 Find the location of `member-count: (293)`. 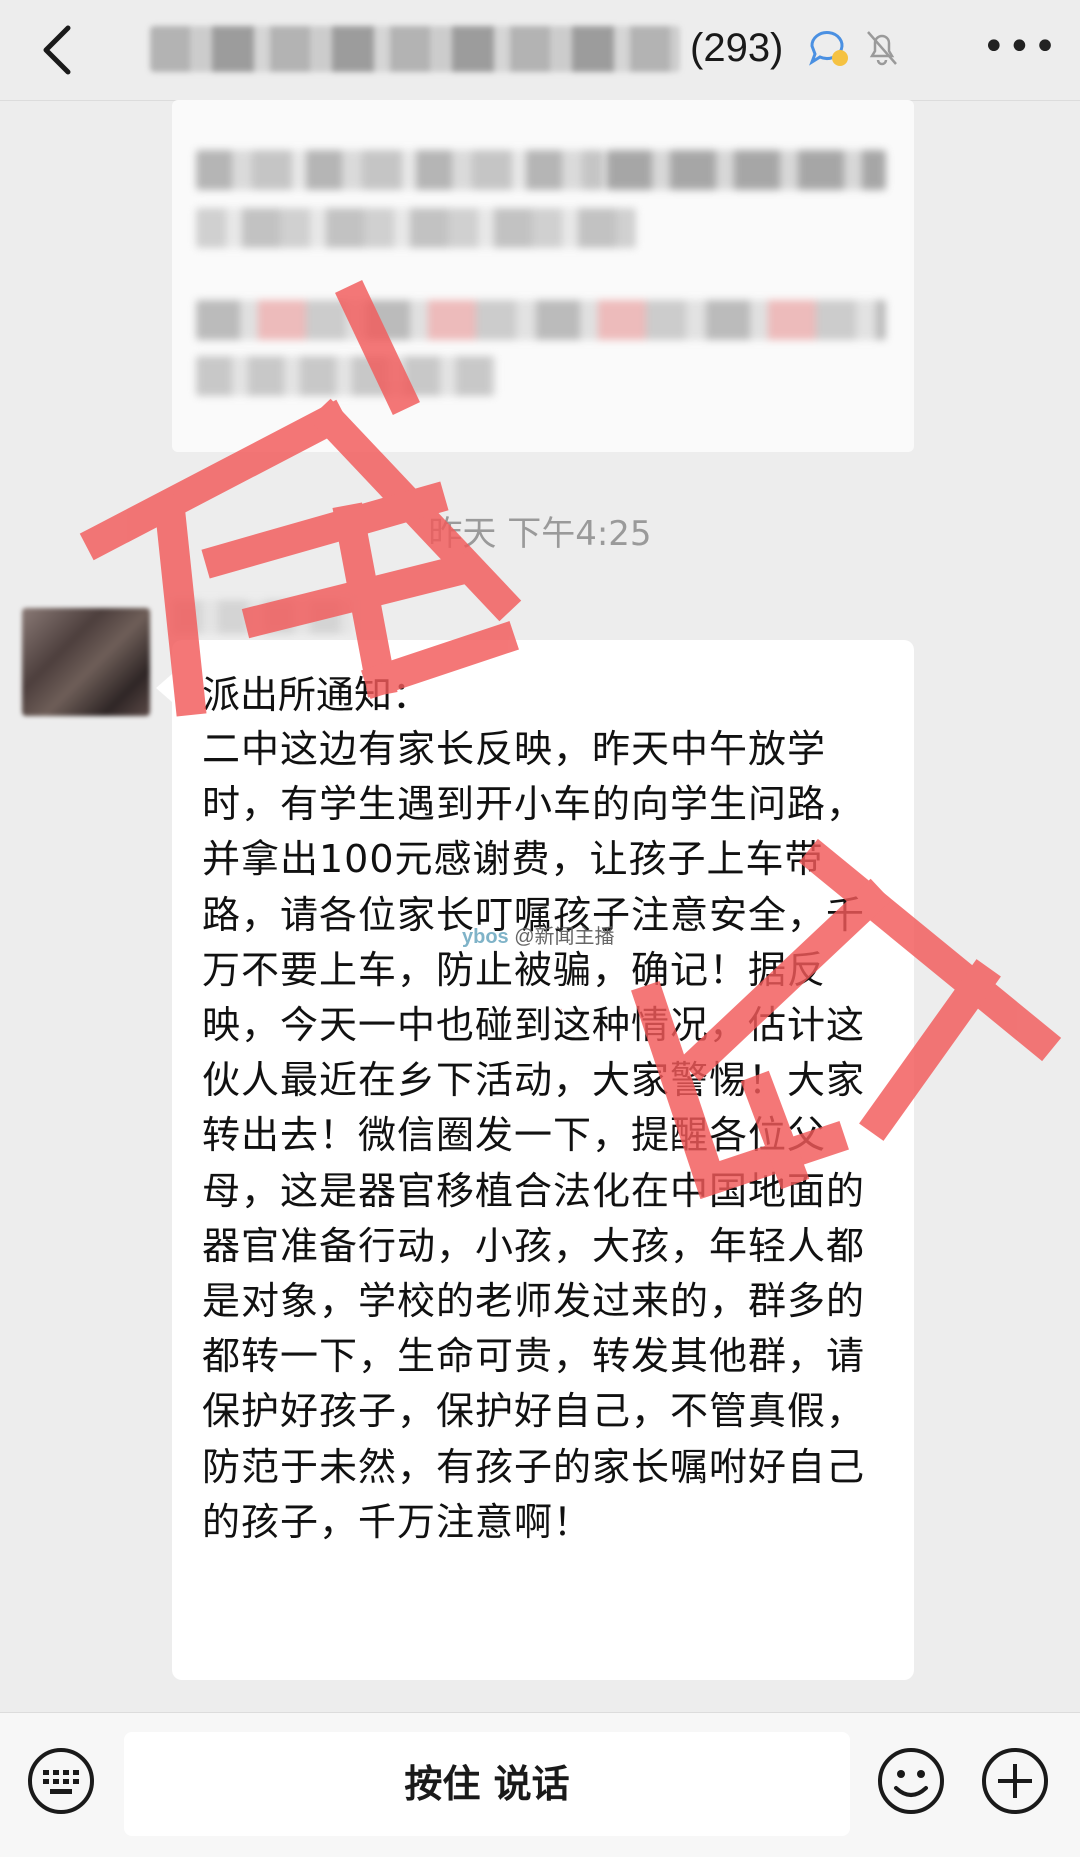

member-count: (293) is located at coordinates (737, 48).